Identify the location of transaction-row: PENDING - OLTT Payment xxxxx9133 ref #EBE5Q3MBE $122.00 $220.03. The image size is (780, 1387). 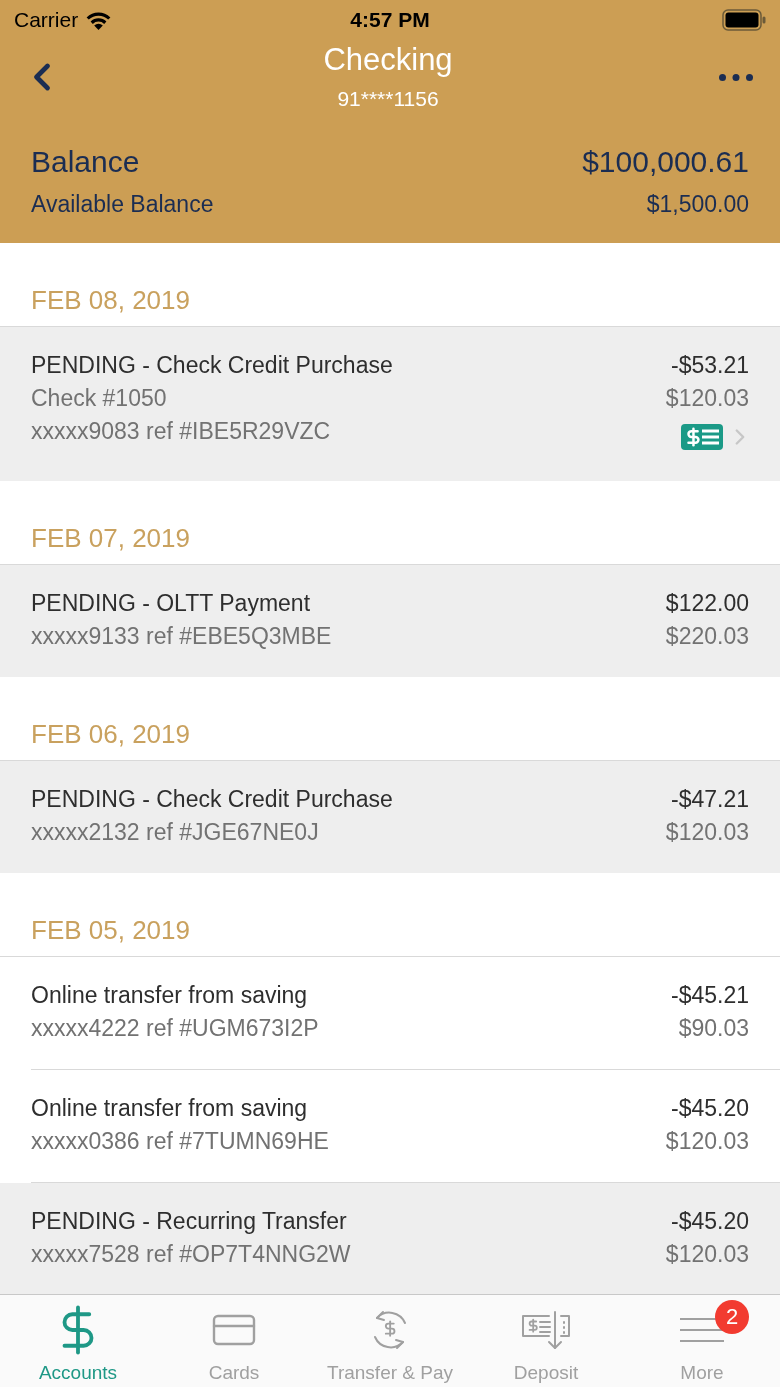
(390, 621).